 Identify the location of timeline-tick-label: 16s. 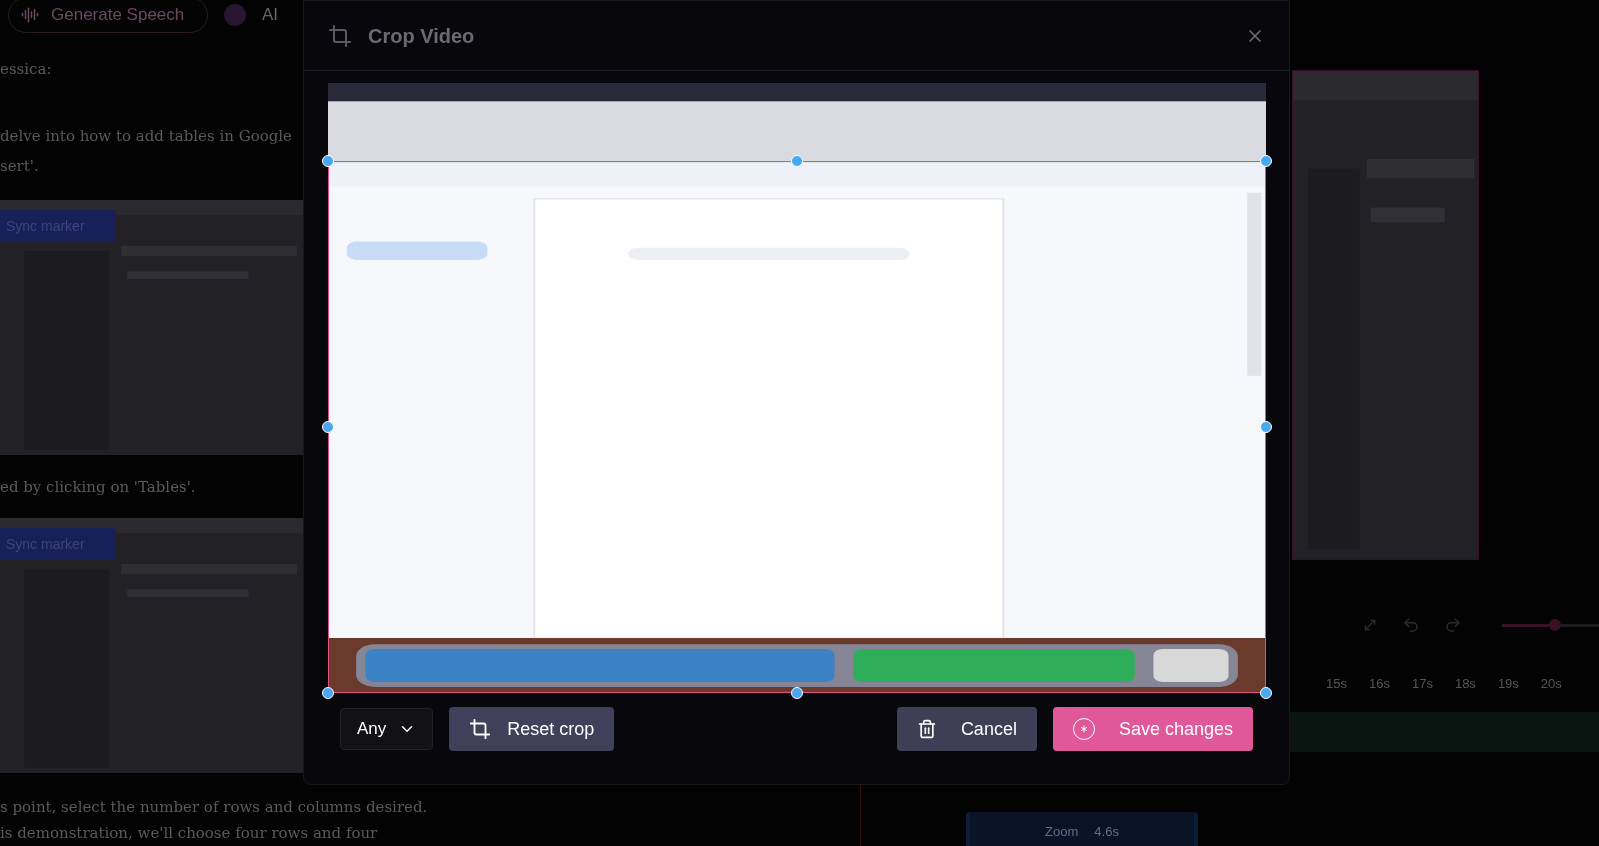
(1379, 684).